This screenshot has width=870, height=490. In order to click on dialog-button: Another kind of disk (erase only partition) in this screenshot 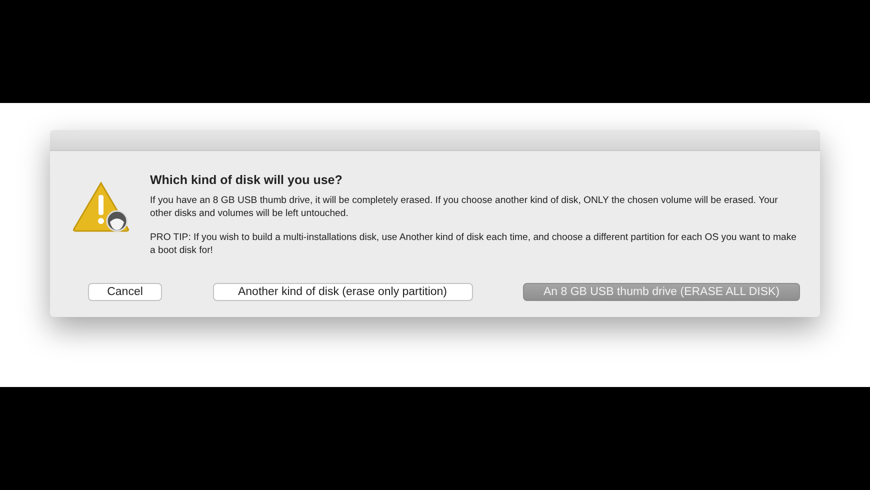, I will do `click(342, 291)`.